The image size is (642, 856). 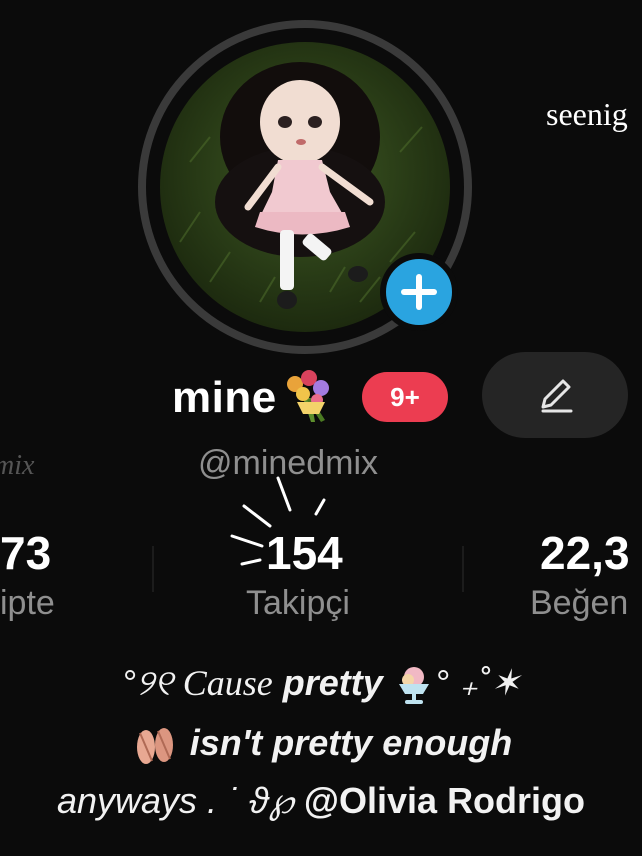 I want to click on notification-badge: 9+, so click(x=405, y=397).